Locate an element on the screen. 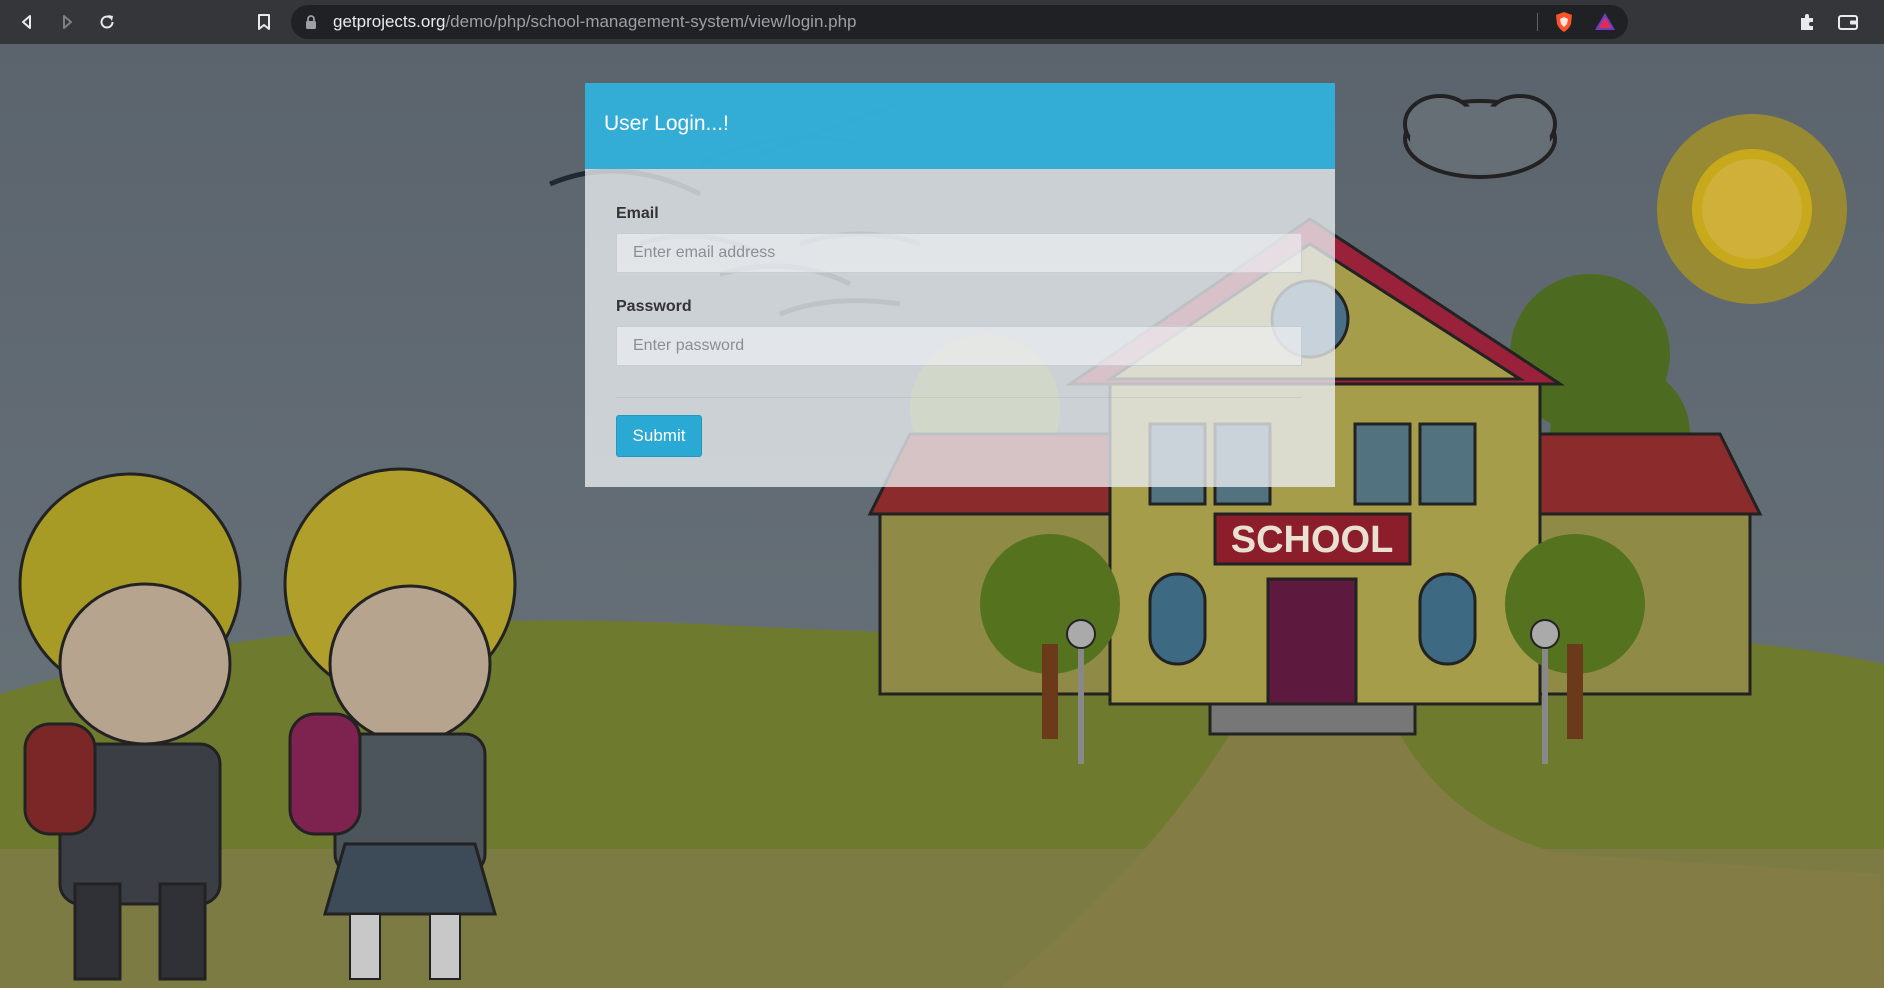  brave-shield-icon is located at coordinates (1564, 24).